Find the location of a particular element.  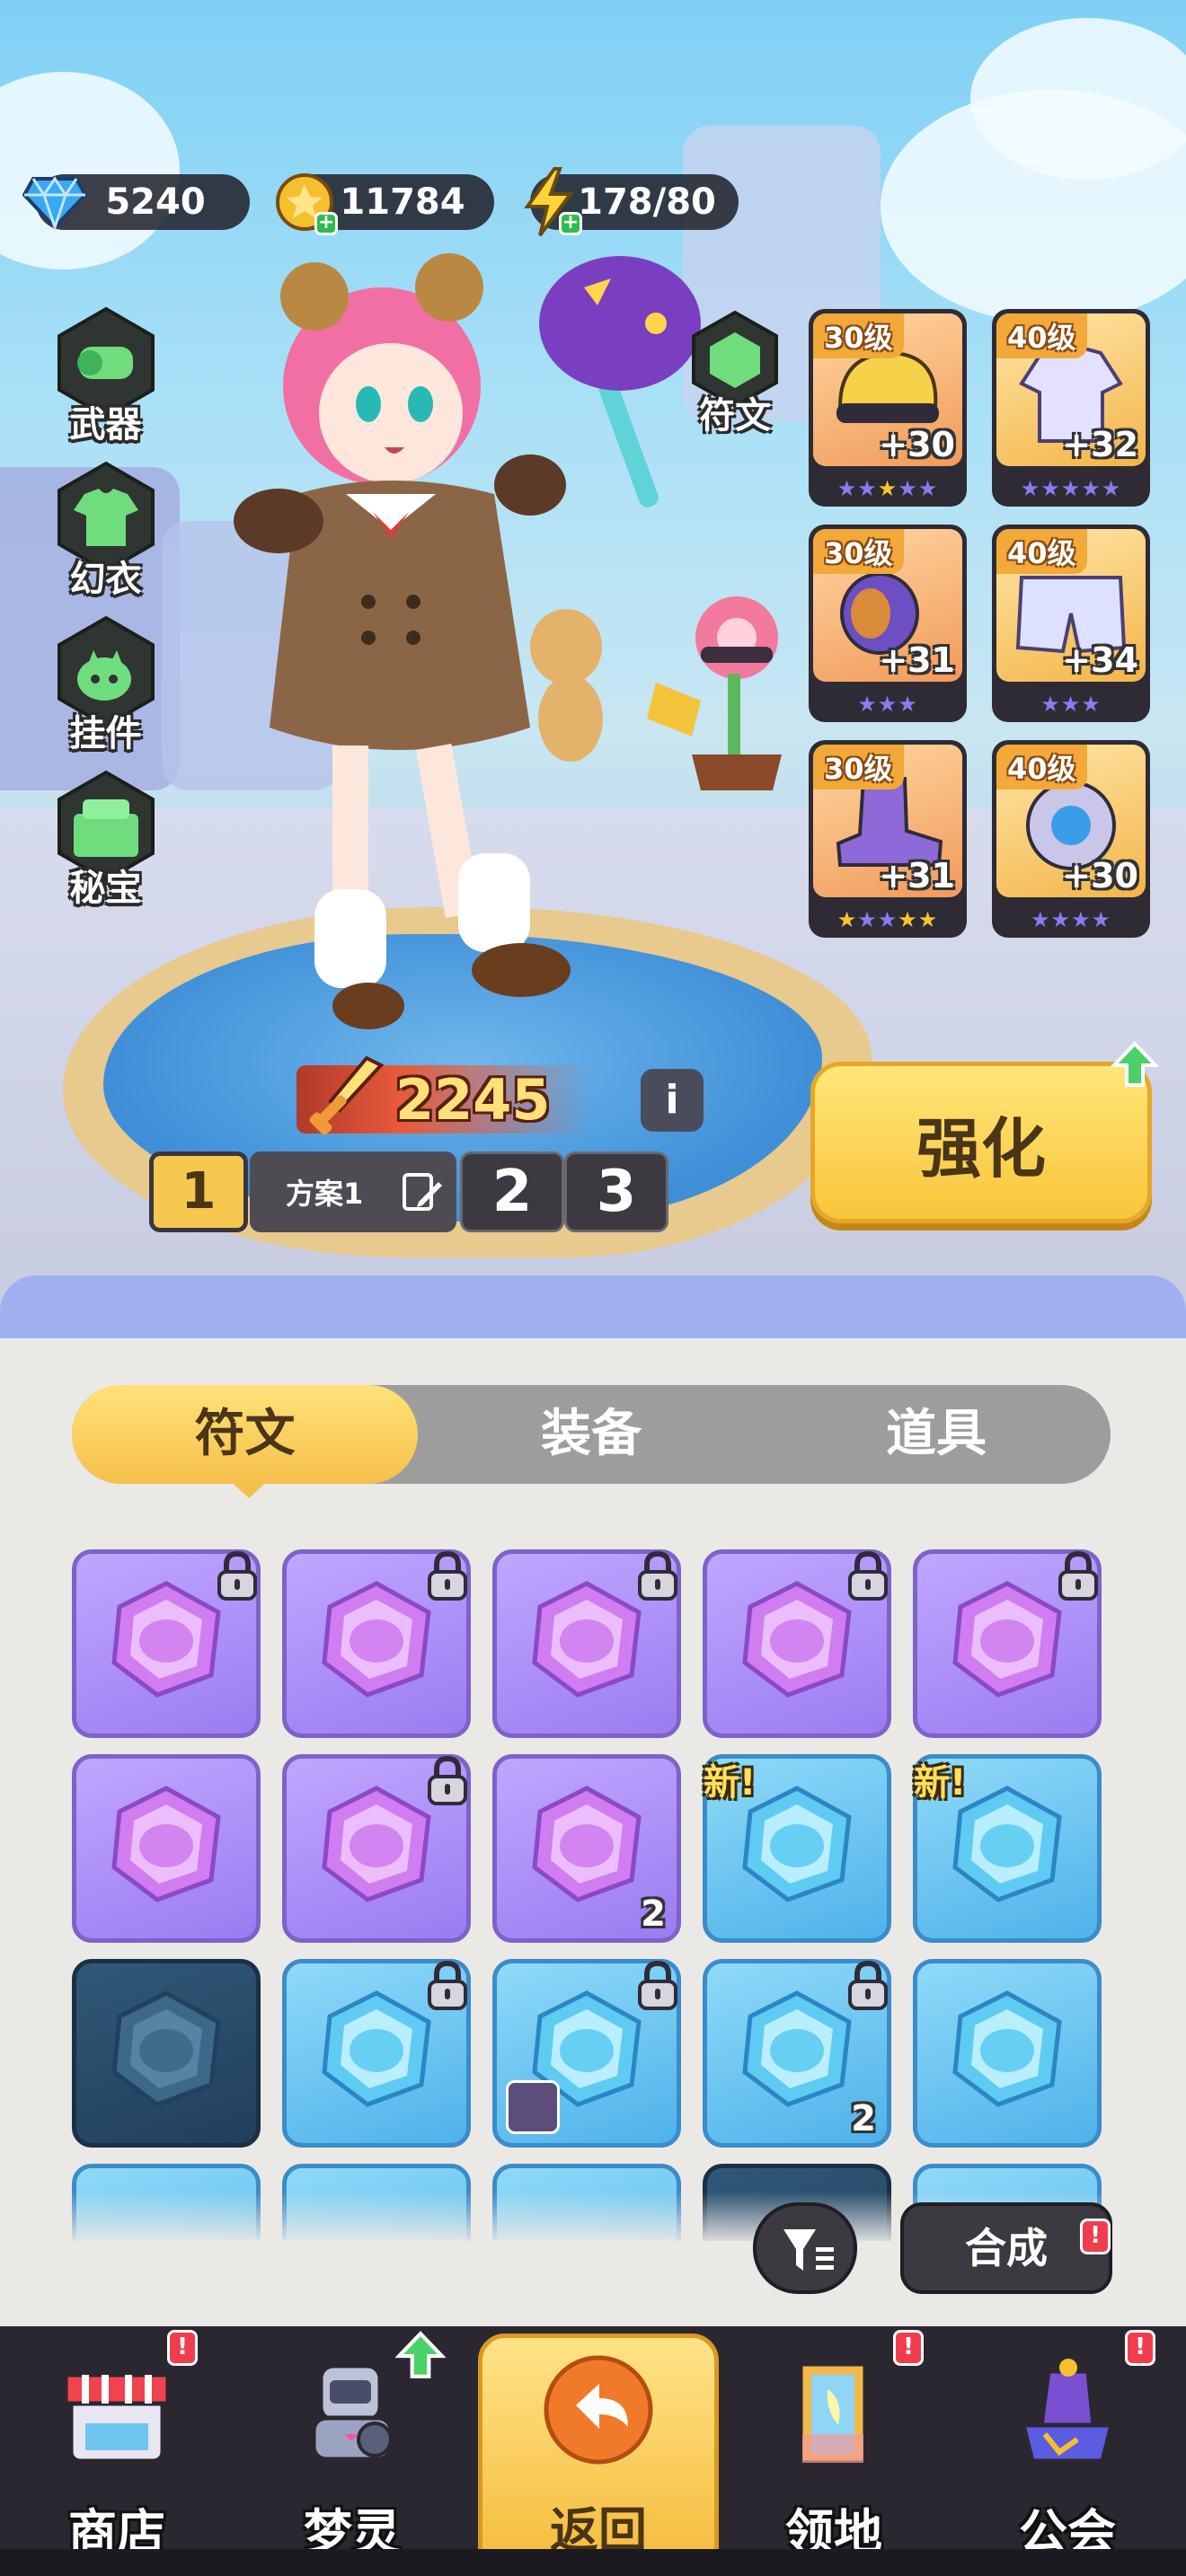

diamond-icon is located at coordinates (55, 202).